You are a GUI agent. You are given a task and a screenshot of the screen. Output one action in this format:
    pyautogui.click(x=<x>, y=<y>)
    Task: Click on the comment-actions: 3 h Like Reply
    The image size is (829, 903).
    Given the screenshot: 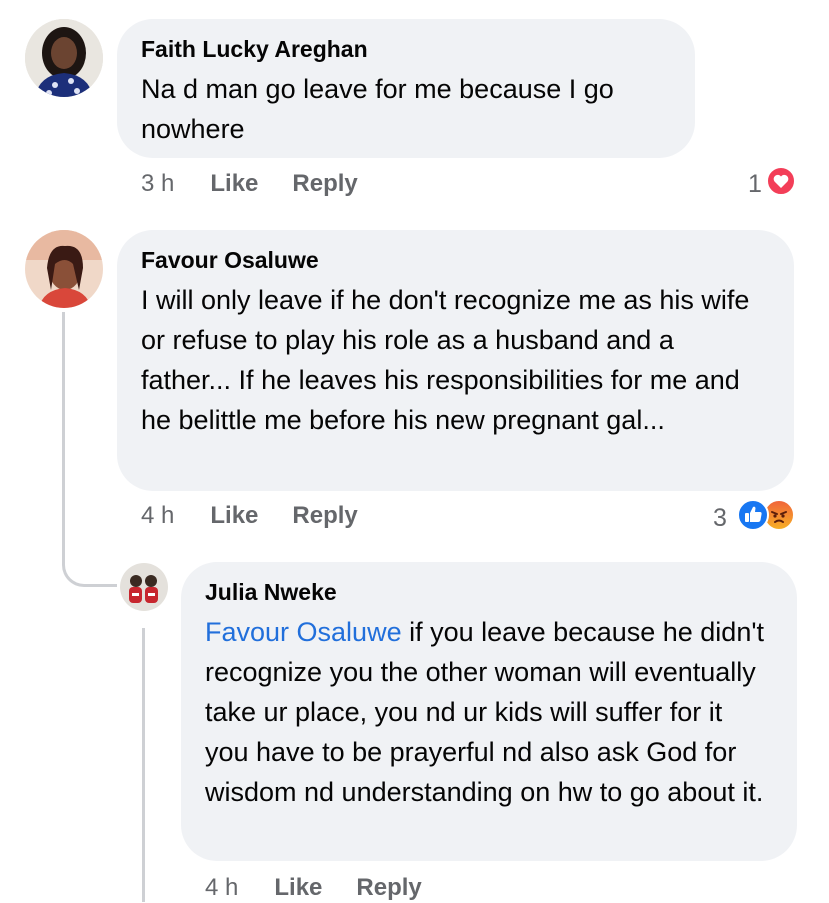 What is the action you would take?
    pyautogui.click(x=266, y=184)
    